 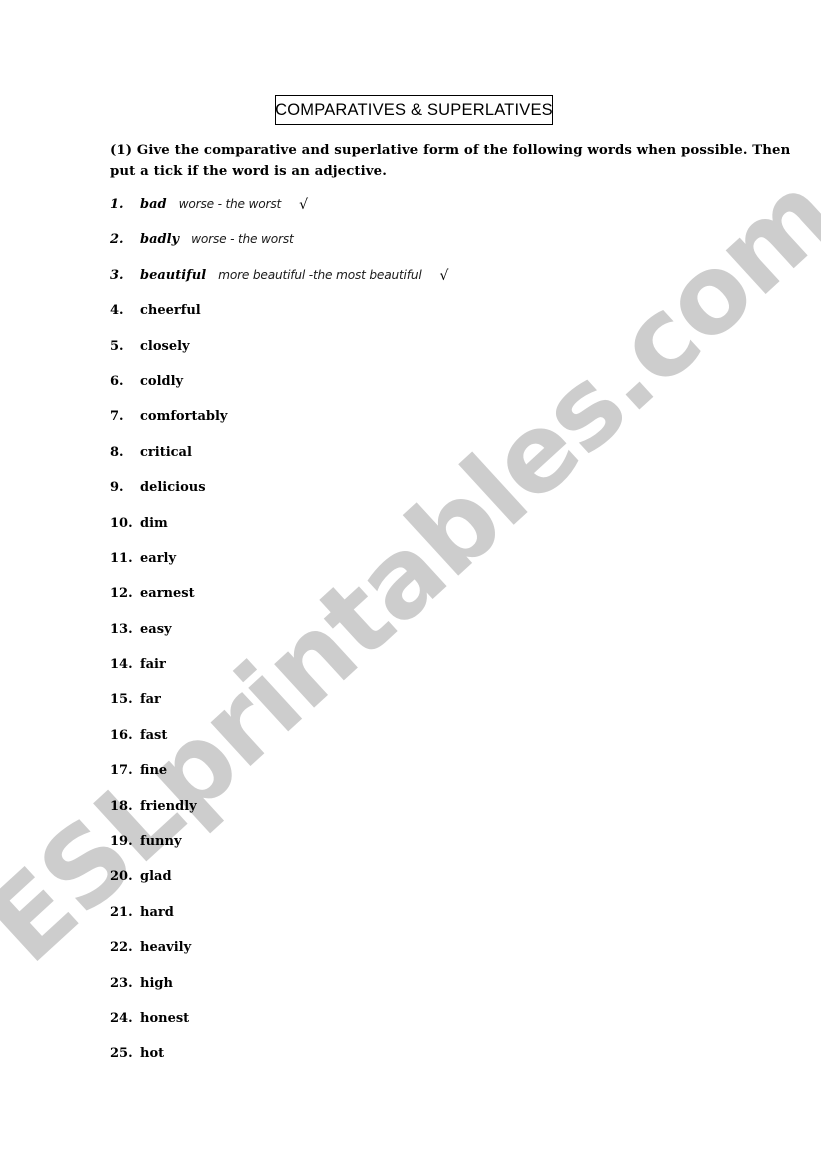 I want to click on word-item-number: 21., so click(x=121, y=912).